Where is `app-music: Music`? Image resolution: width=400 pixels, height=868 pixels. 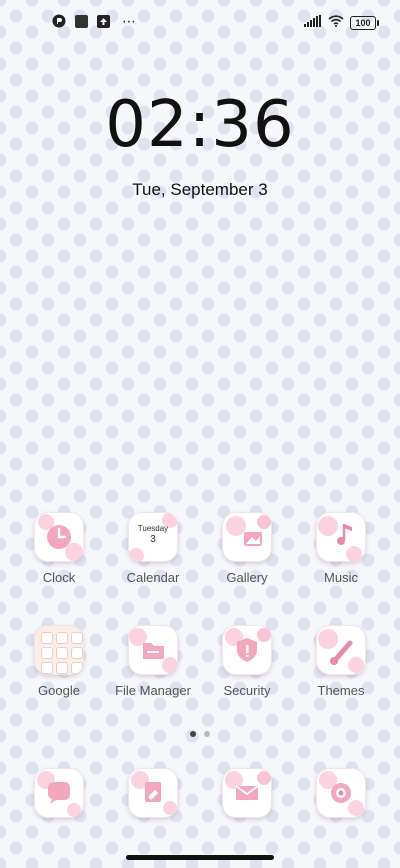
app-music: Music is located at coordinates (341, 548).